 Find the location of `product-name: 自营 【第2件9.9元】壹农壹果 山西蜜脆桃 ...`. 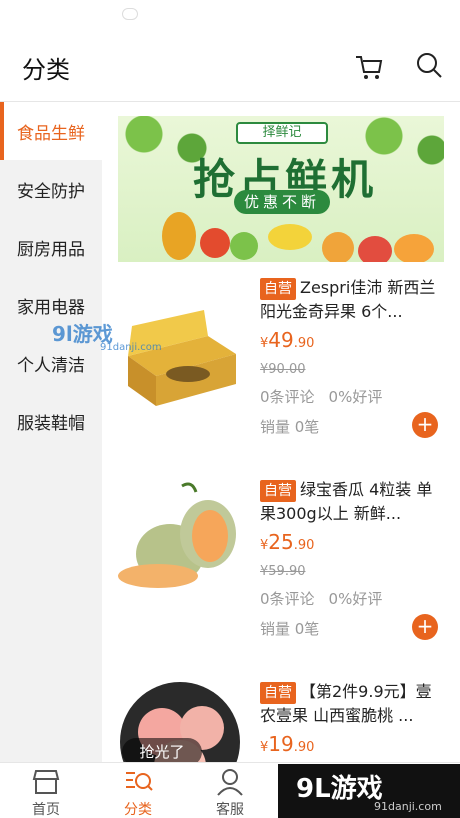

product-name: 自营 【第2件9.9元】壹农壹果 山西蜜脆桃 ... is located at coordinates (351, 704).